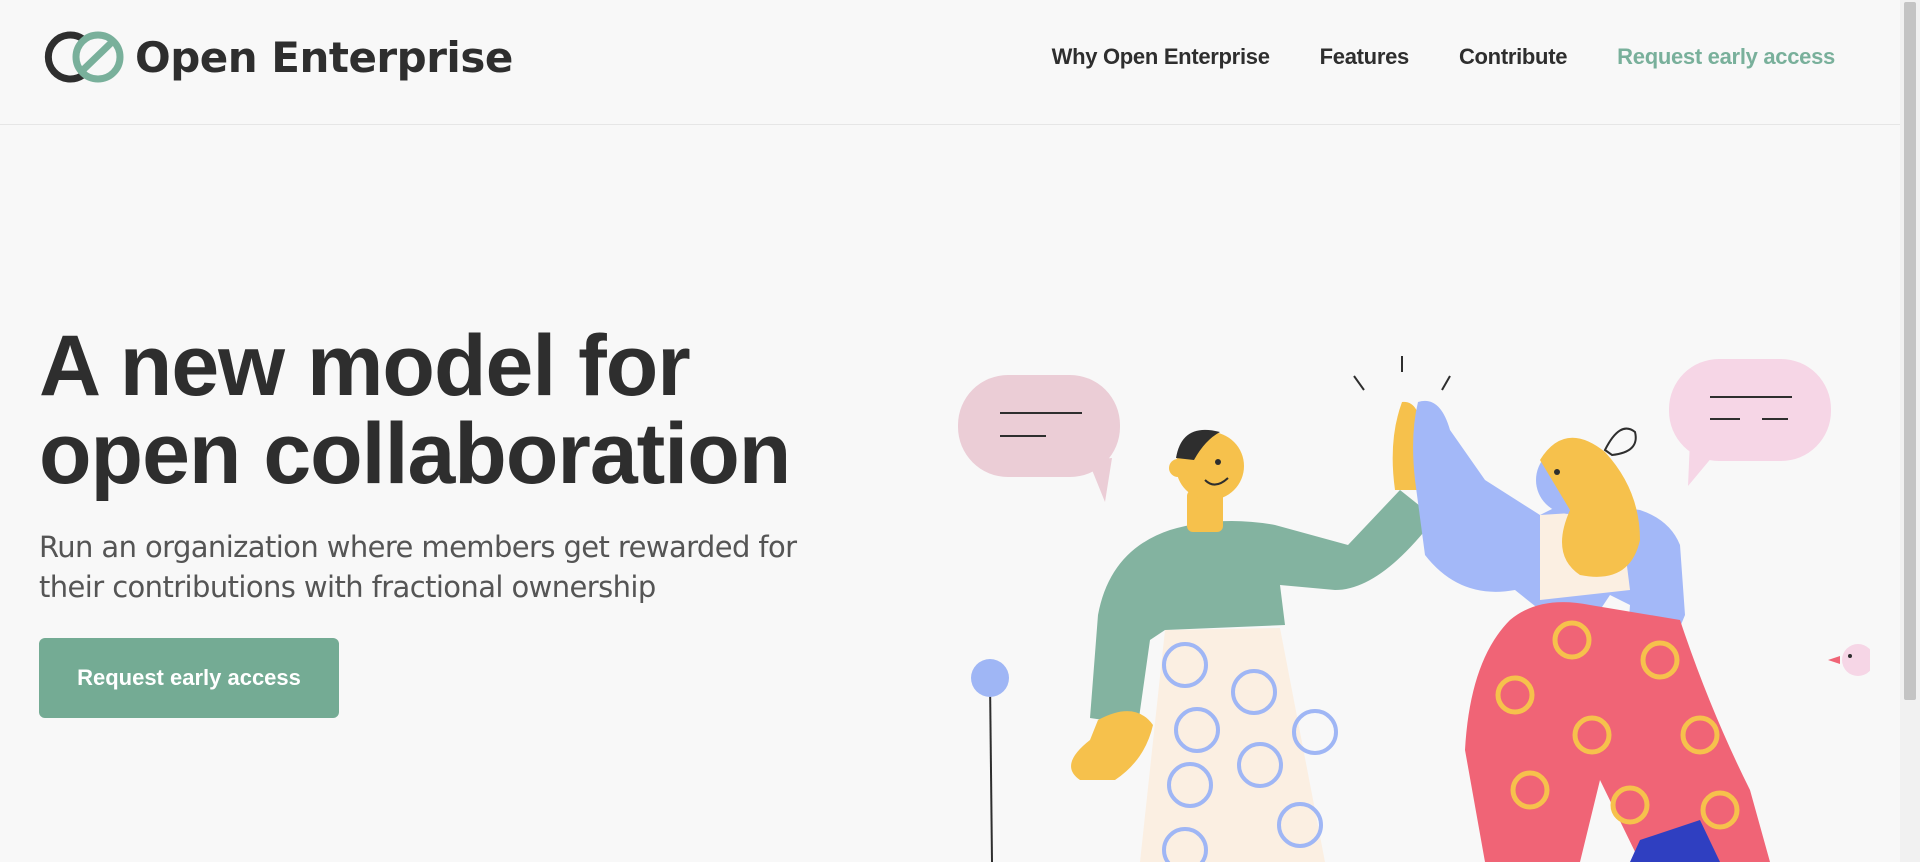  I want to click on hero-title: A new model for open collaboration, so click(415, 410).